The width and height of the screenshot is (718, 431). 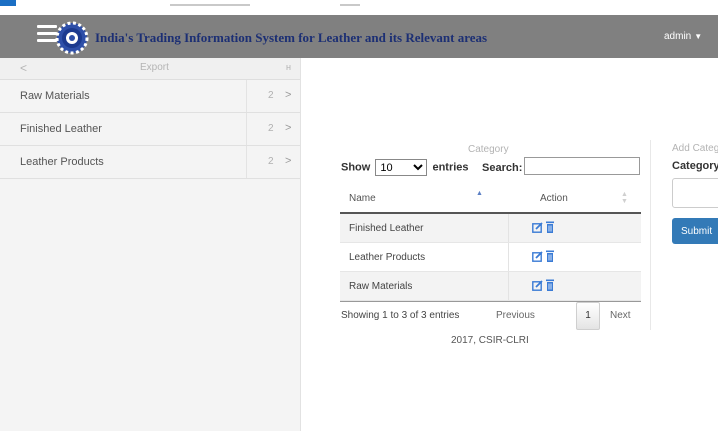 What do you see at coordinates (356, 167) in the screenshot?
I see `show-label: Show` at bounding box center [356, 167].